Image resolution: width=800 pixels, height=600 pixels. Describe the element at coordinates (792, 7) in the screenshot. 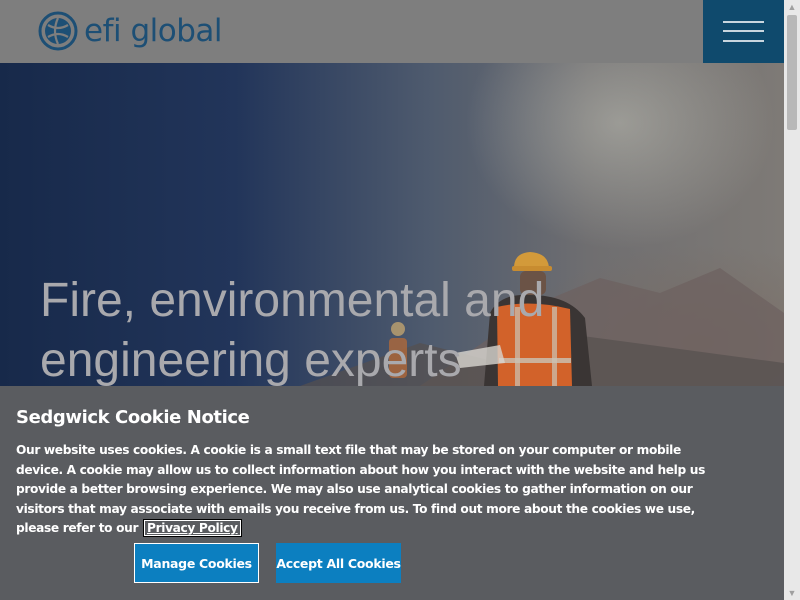

I see `scroll-up-arrow-icon: ▲` at that location.